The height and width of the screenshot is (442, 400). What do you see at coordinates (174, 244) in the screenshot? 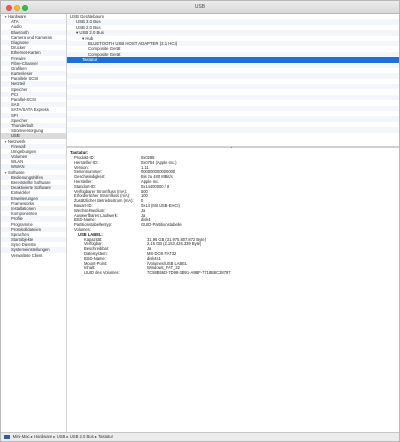
I see `detail-value: 2,15 GB (2.153.426.339 Byte)` at bounding box center [174, 244].